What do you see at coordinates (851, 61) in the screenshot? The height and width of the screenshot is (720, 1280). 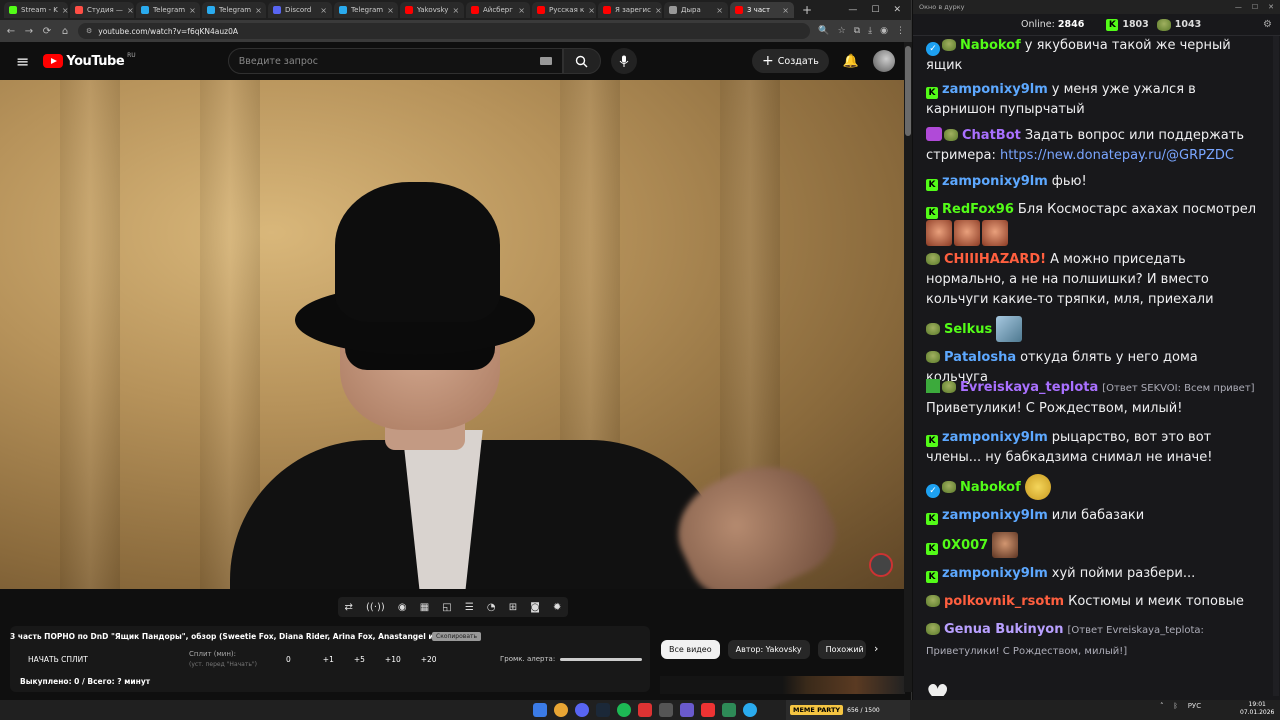 I see `notifications-bell-icon: 🔔` at bounding box center [851, 61].